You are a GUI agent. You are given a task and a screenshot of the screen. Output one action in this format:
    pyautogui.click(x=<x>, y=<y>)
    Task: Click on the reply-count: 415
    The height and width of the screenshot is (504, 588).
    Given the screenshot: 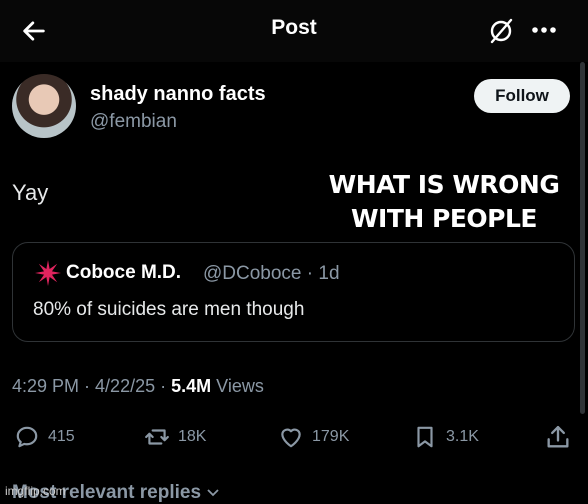 What is the action you would take?
    pyautogui.click(x=61, y=436)
    